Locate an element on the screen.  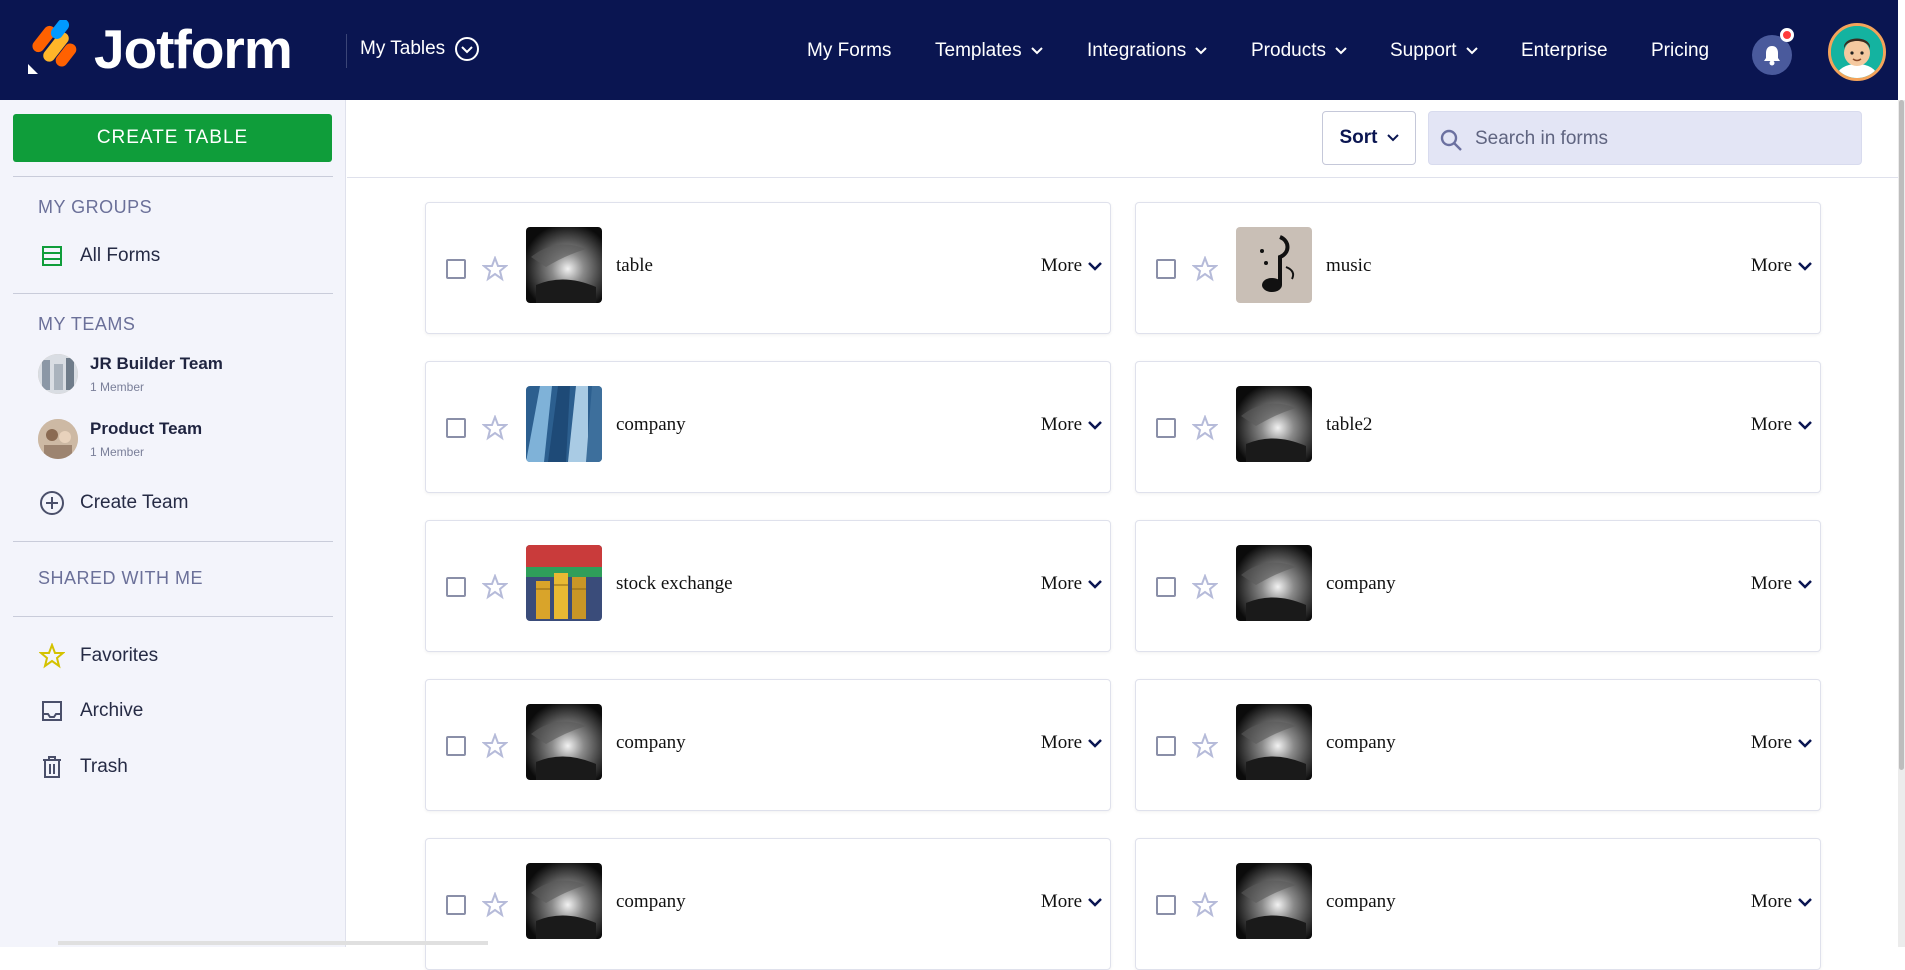
notification-badge is located at coordinates (1787, 35).